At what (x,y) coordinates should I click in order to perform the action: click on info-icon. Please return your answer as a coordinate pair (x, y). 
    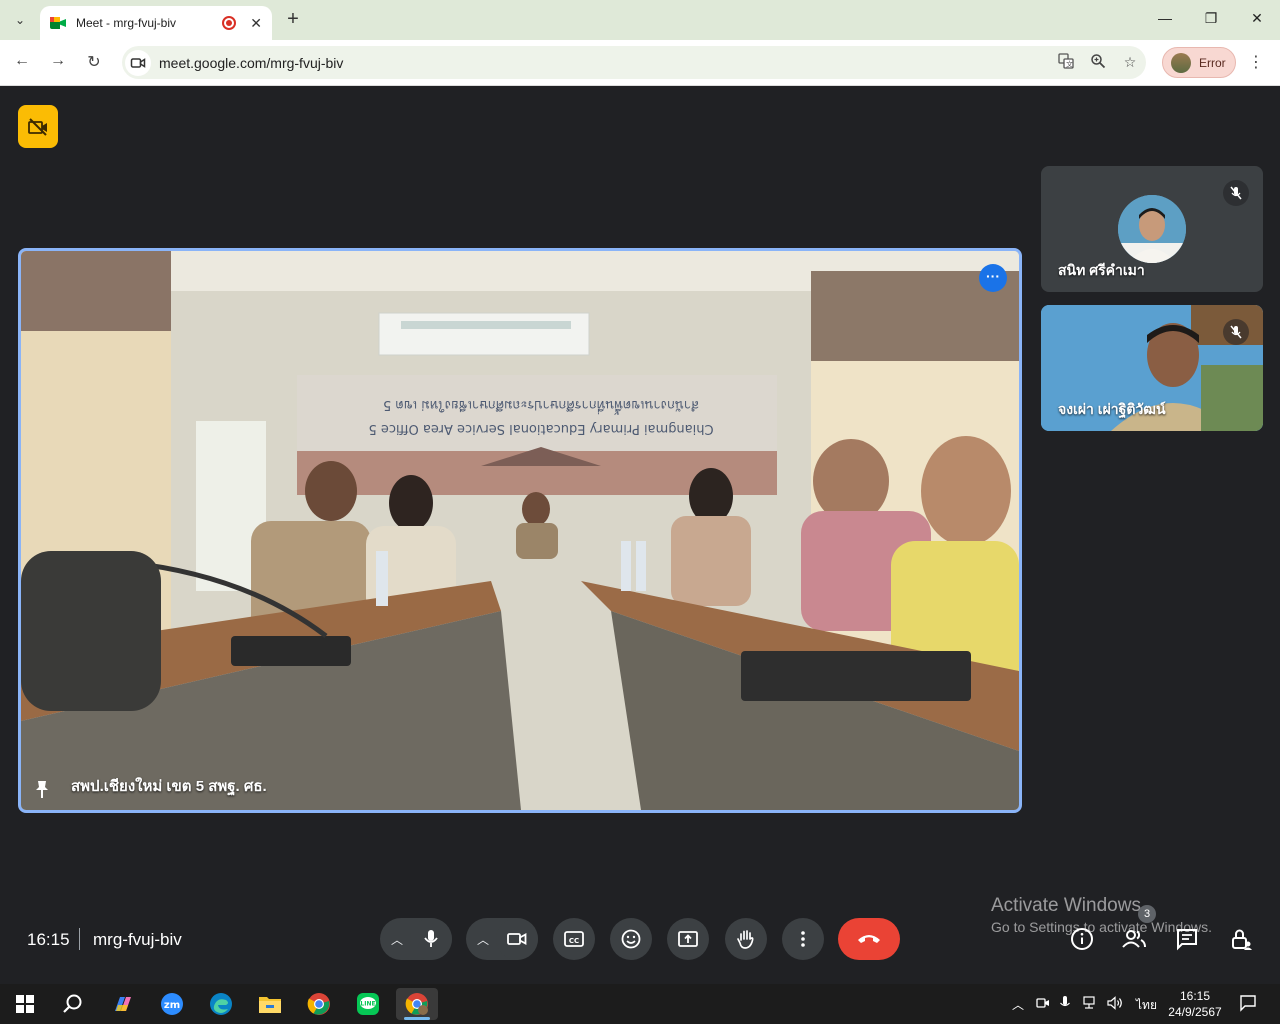
    Looking at the image, I should click on (1082, 939).